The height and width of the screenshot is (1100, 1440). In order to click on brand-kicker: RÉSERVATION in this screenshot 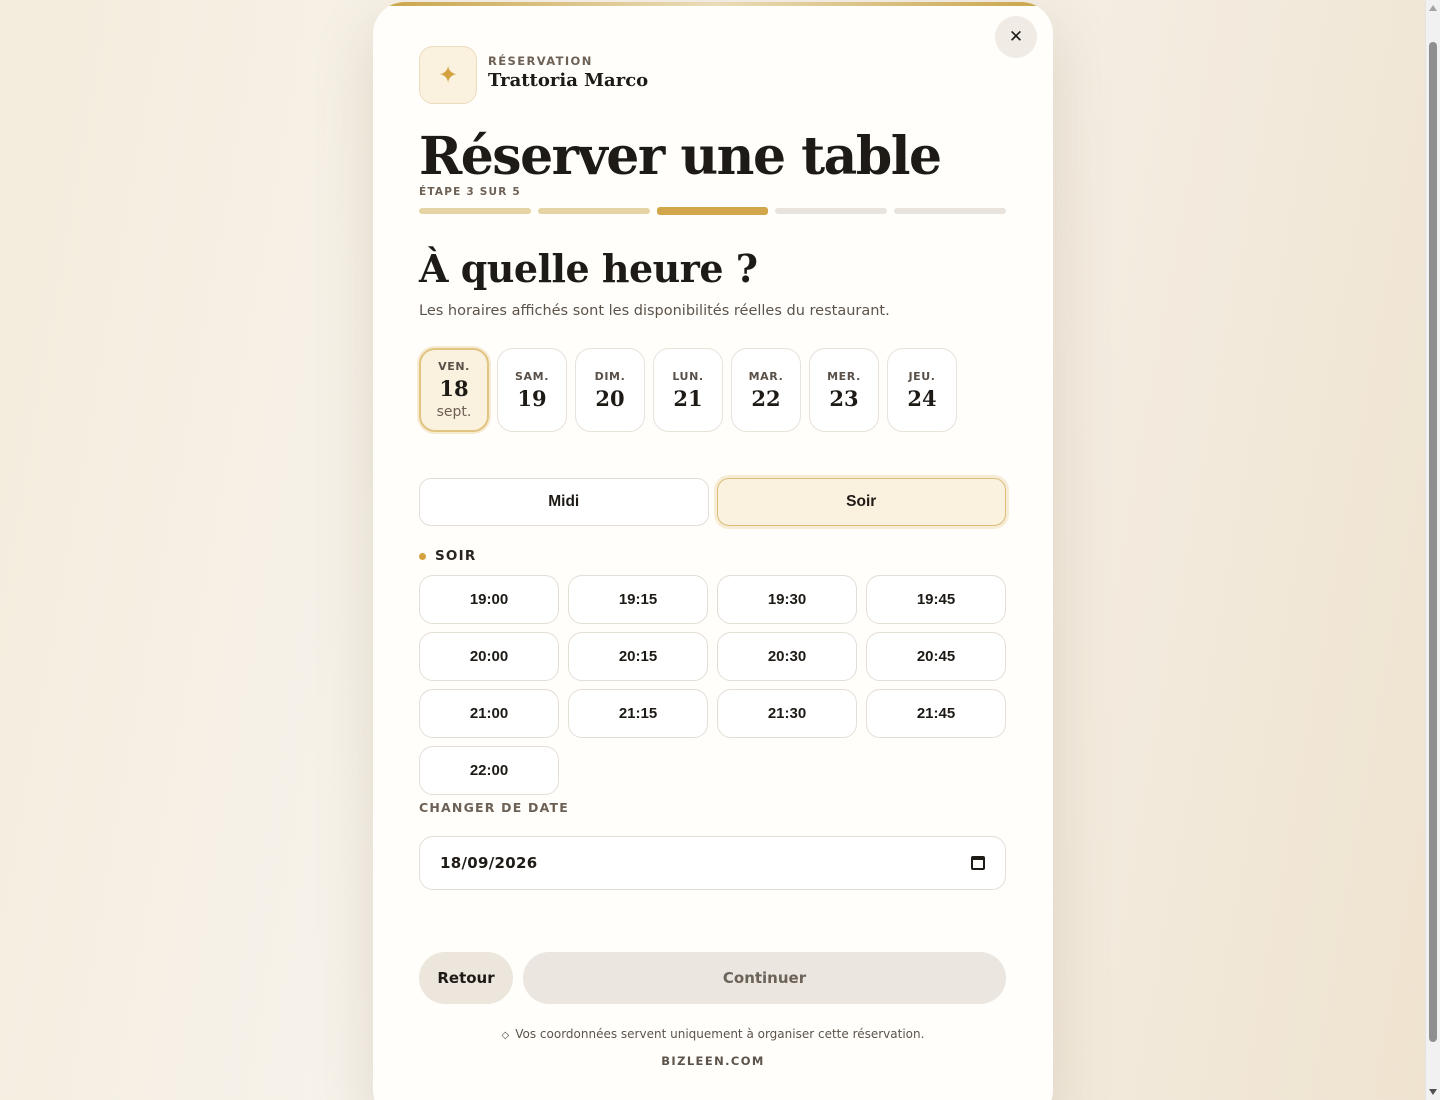, I will do `click(540, 60)`.